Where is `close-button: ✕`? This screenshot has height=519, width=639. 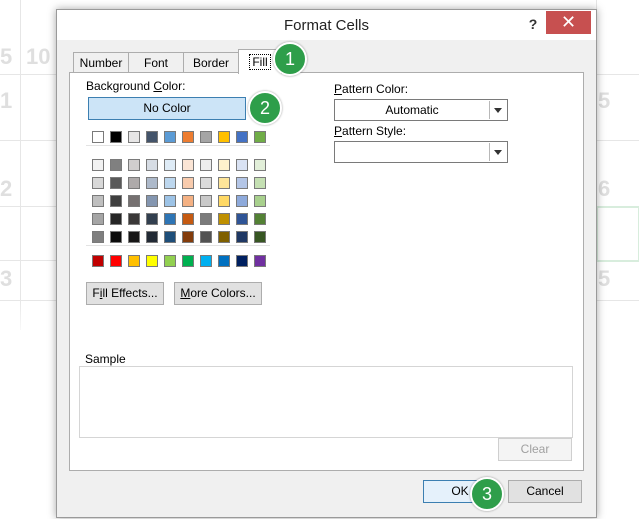
close-button: ✕ is located at coordinates (568, 22).